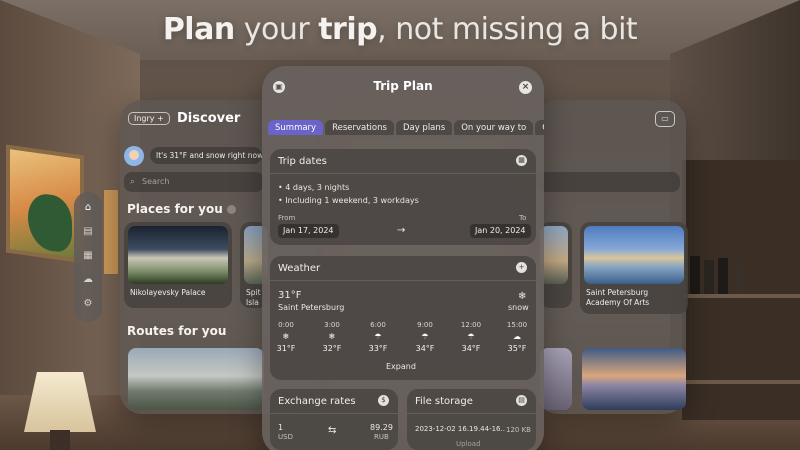 This screenshot has height=450, width=800. I want to click on close-icon: ×, so click(525, 87).